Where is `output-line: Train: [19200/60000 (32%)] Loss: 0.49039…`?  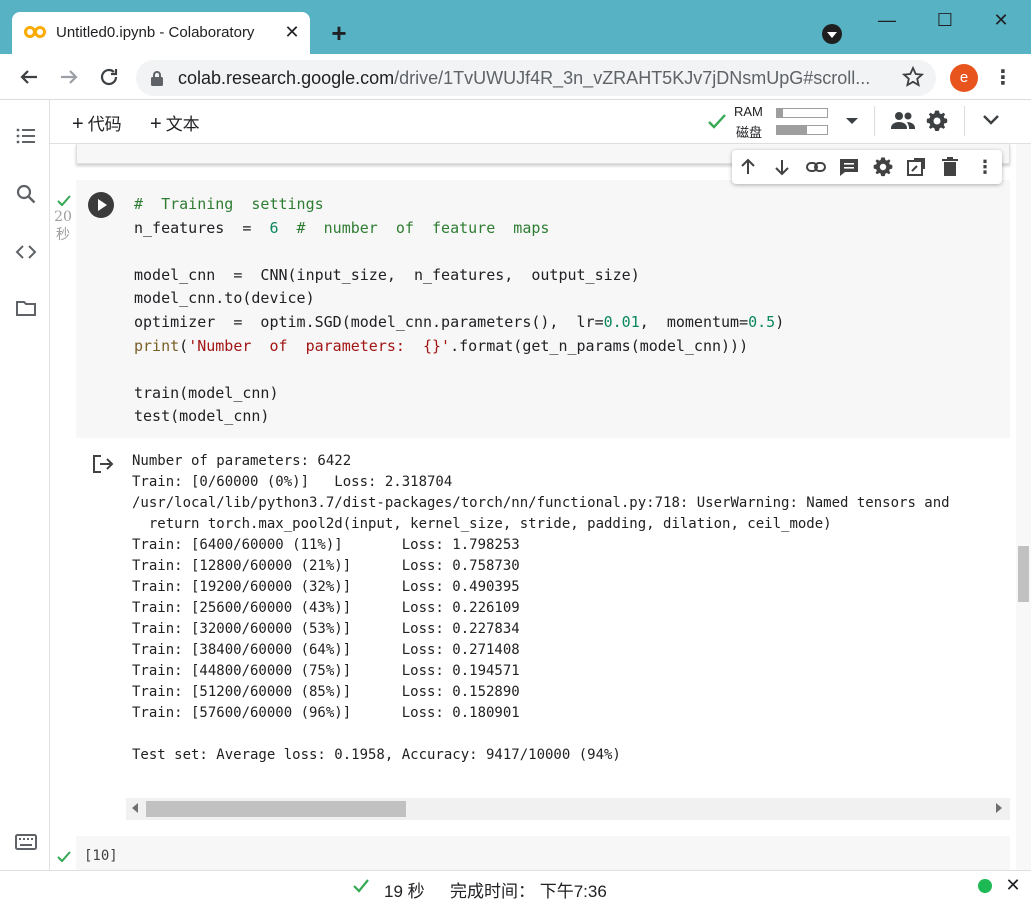
output-line: Train: [19200/60000 (32%)] Loss: 0.49039… is located at coordinates (326, 587).